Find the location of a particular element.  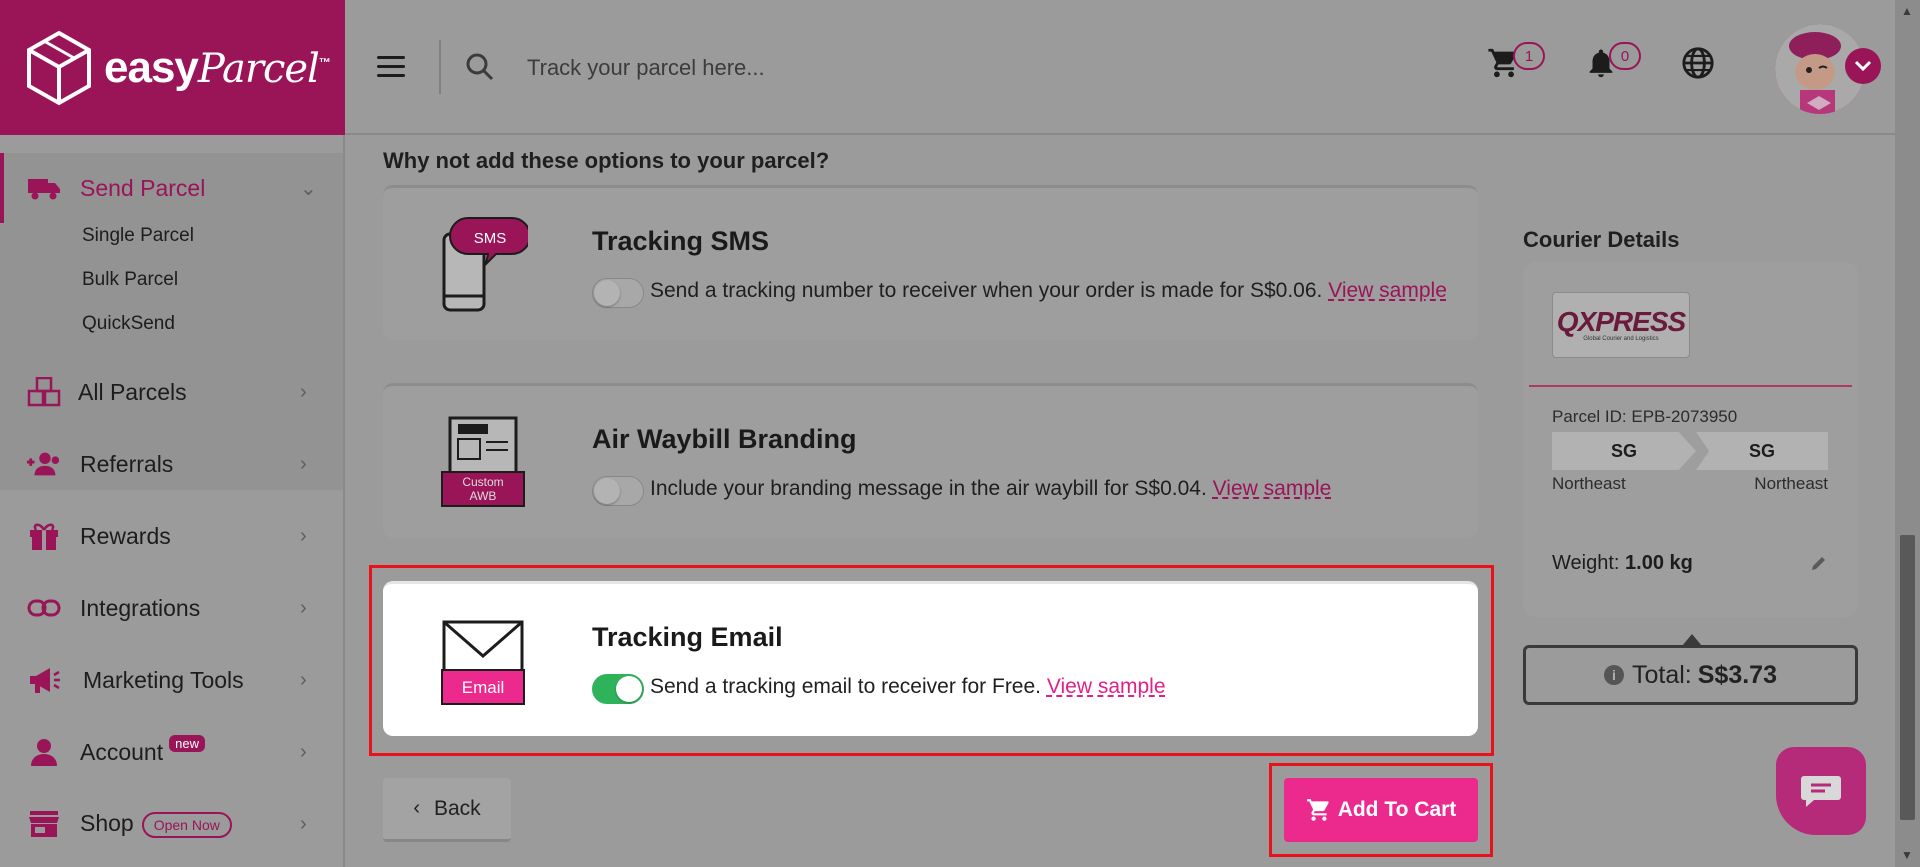

link-icon is located at coordinates (44, 608).